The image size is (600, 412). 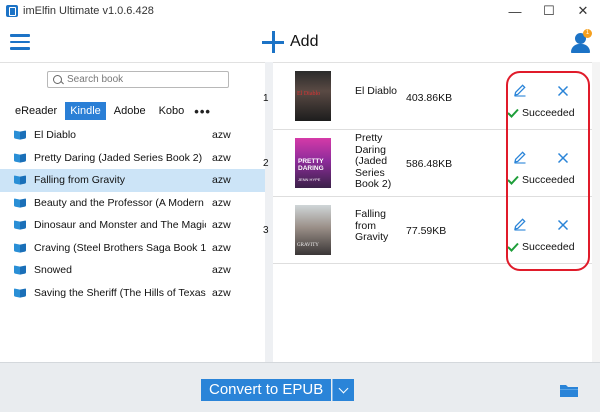 I want to click on folder-icon, so click(x=569, y=390).